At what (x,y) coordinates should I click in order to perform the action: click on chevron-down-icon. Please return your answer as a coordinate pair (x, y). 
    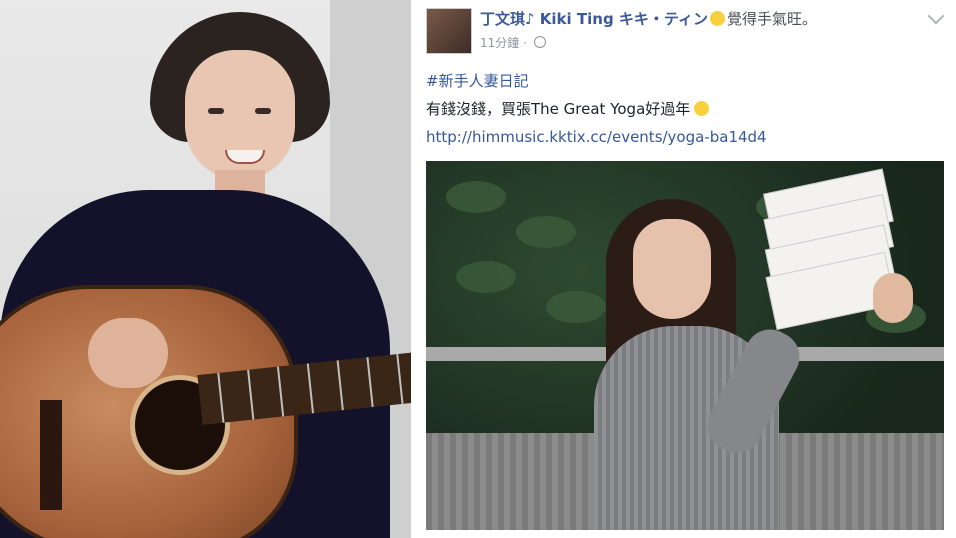
    Looking at the image, I should click on (936, 16).